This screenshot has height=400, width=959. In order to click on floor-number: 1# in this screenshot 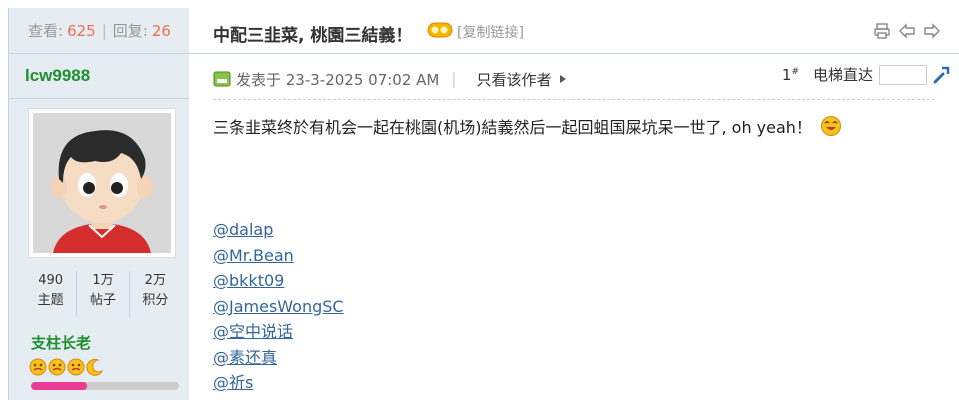, I will do `click(790, 75)`.